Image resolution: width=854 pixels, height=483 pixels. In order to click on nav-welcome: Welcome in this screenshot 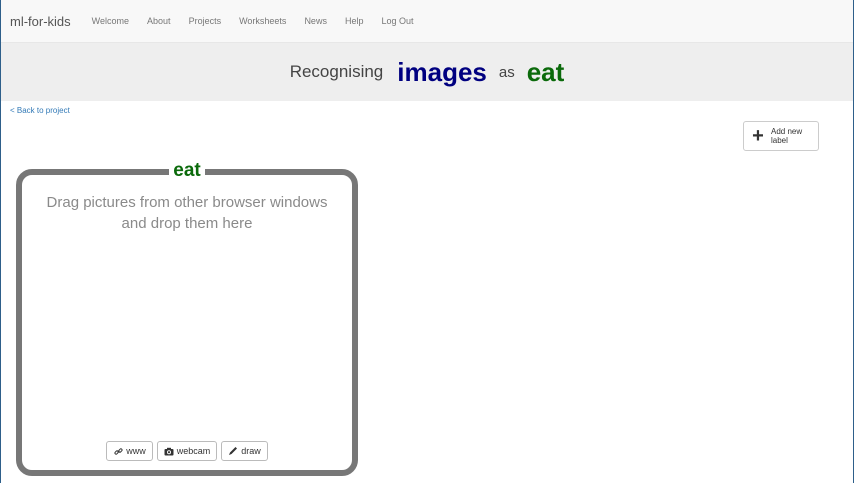, I will do `click(110, 21)`.